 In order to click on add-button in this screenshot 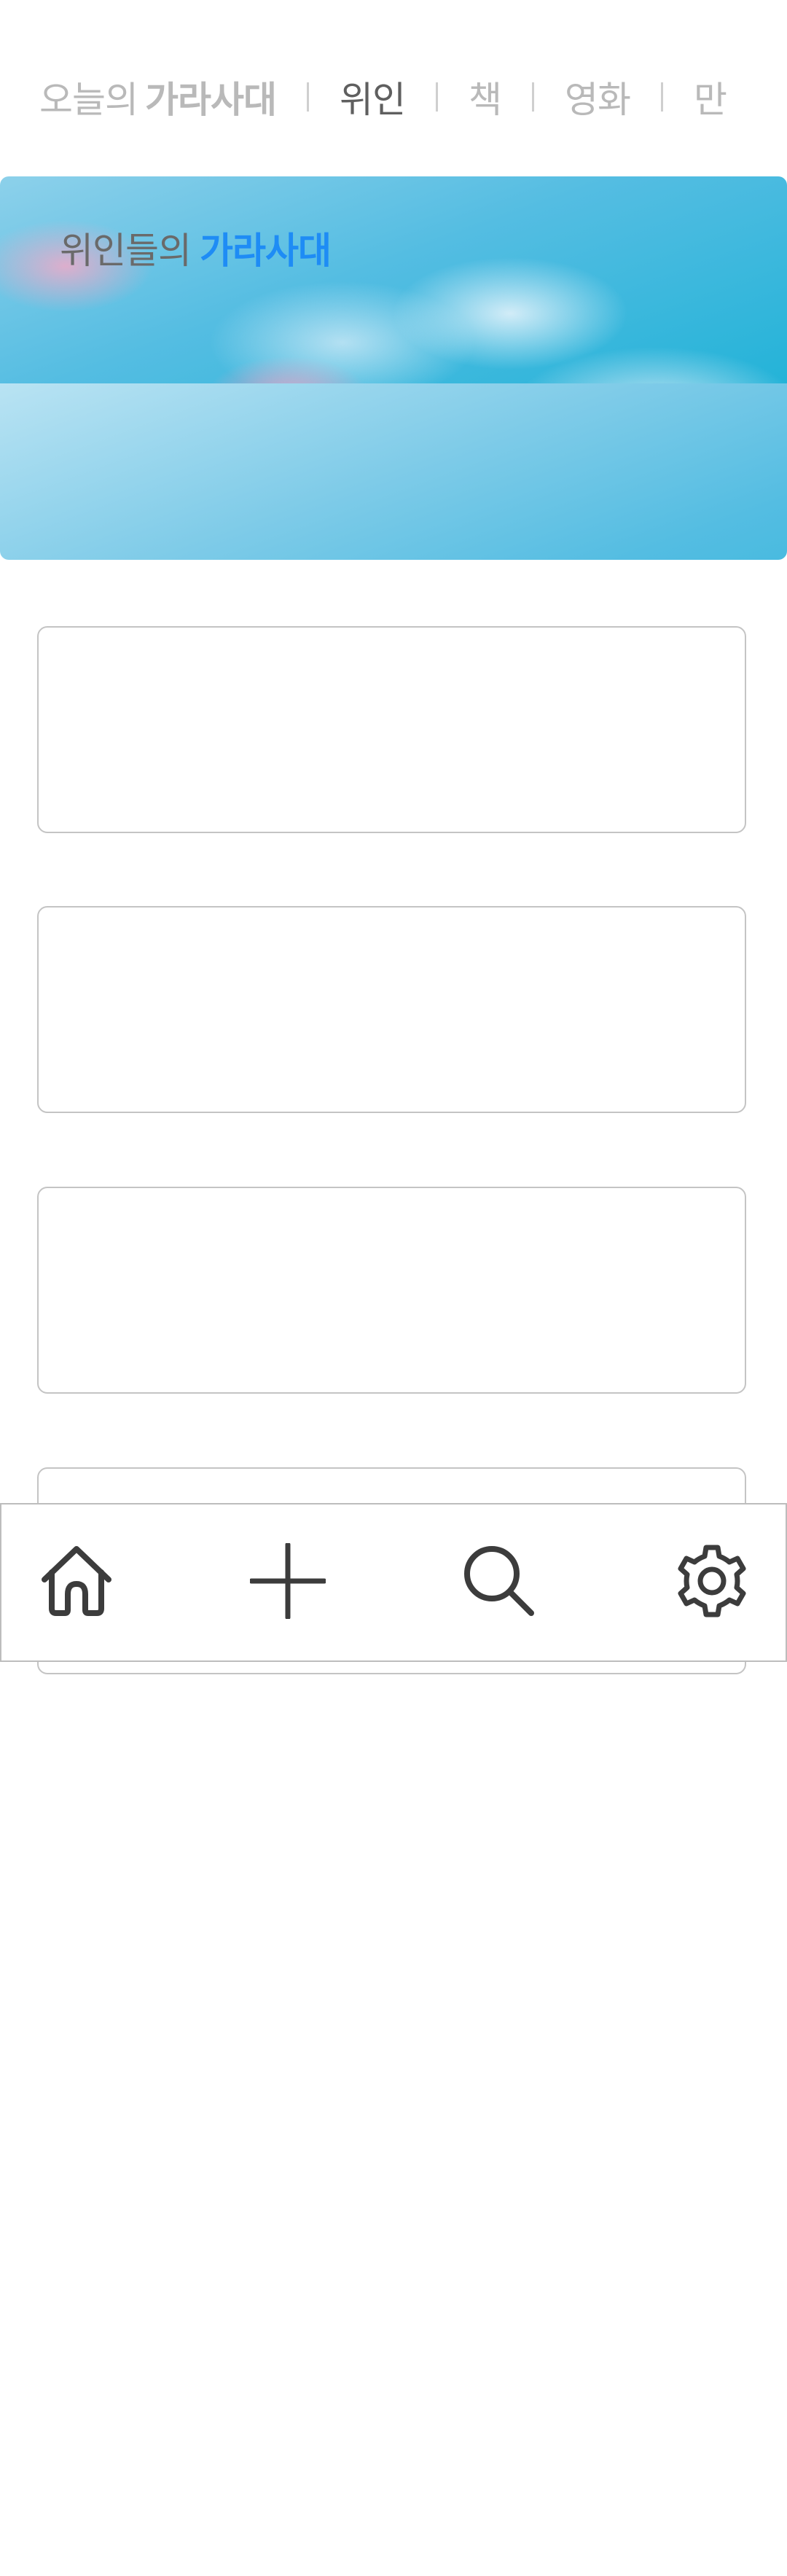, I will do `click(287, 1581)`.